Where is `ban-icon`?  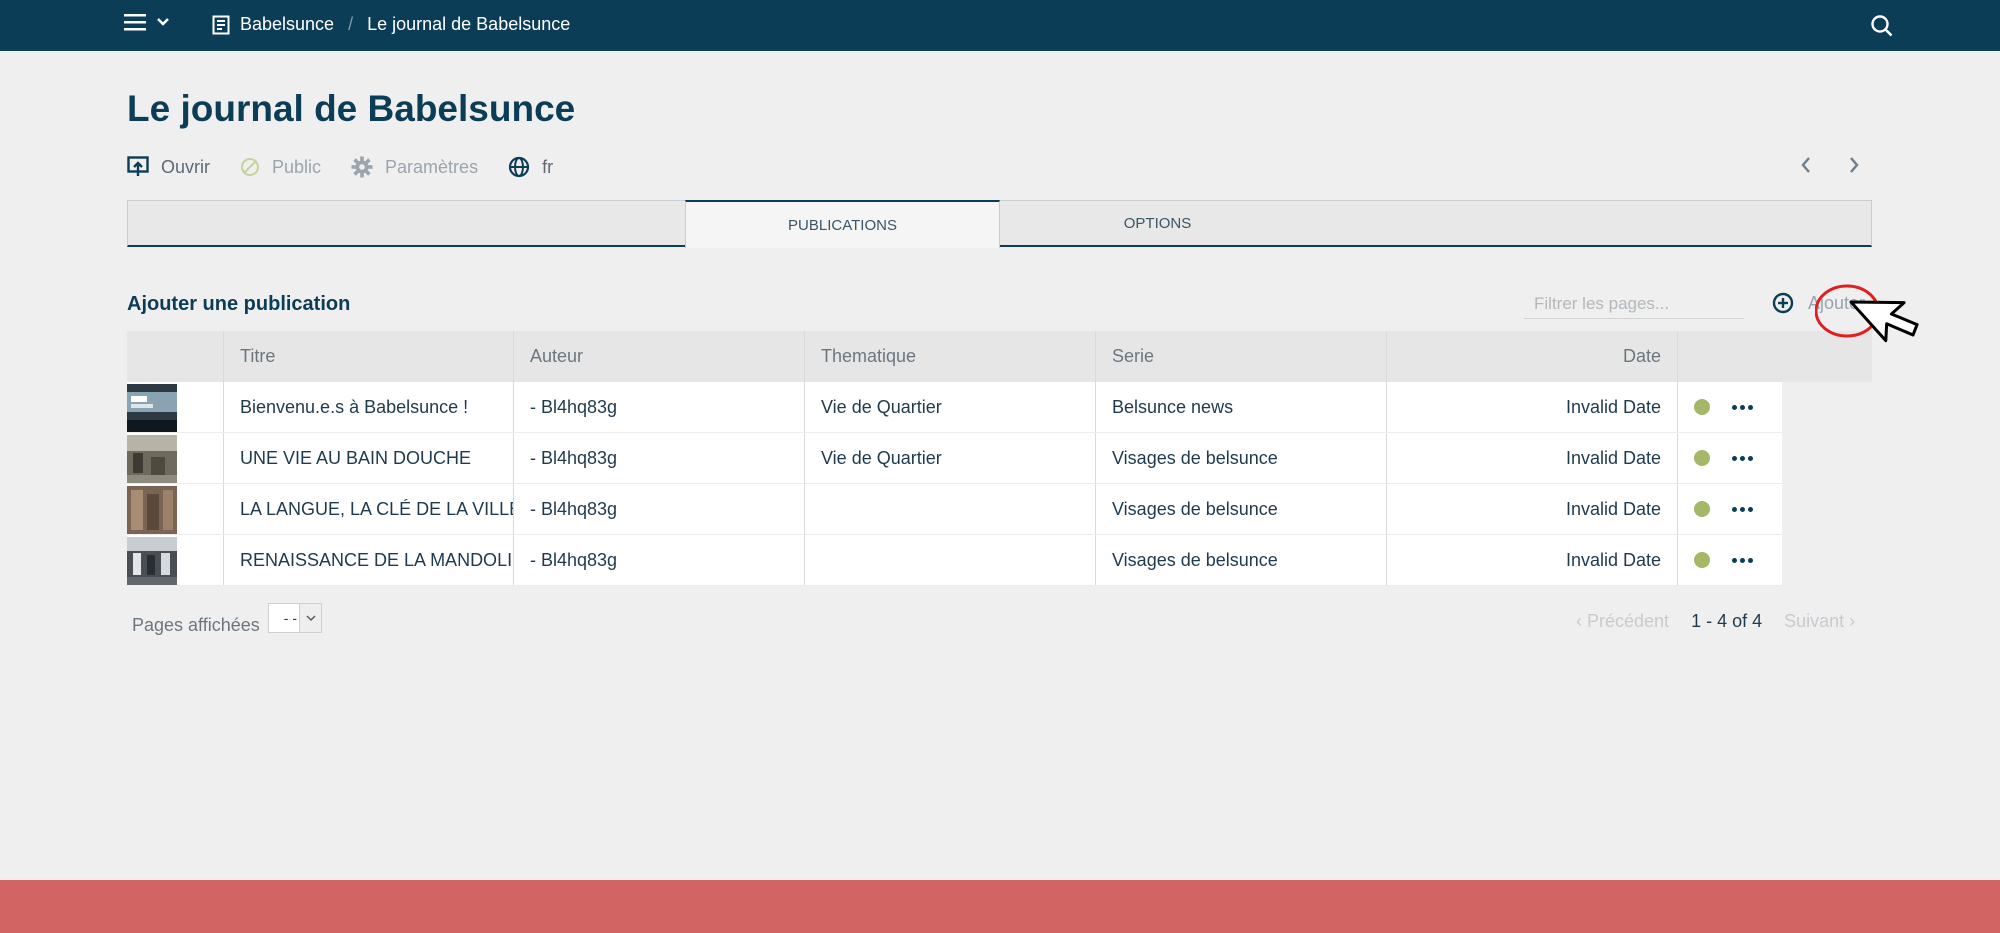
ban-icon is located at coordinates (250, 167).